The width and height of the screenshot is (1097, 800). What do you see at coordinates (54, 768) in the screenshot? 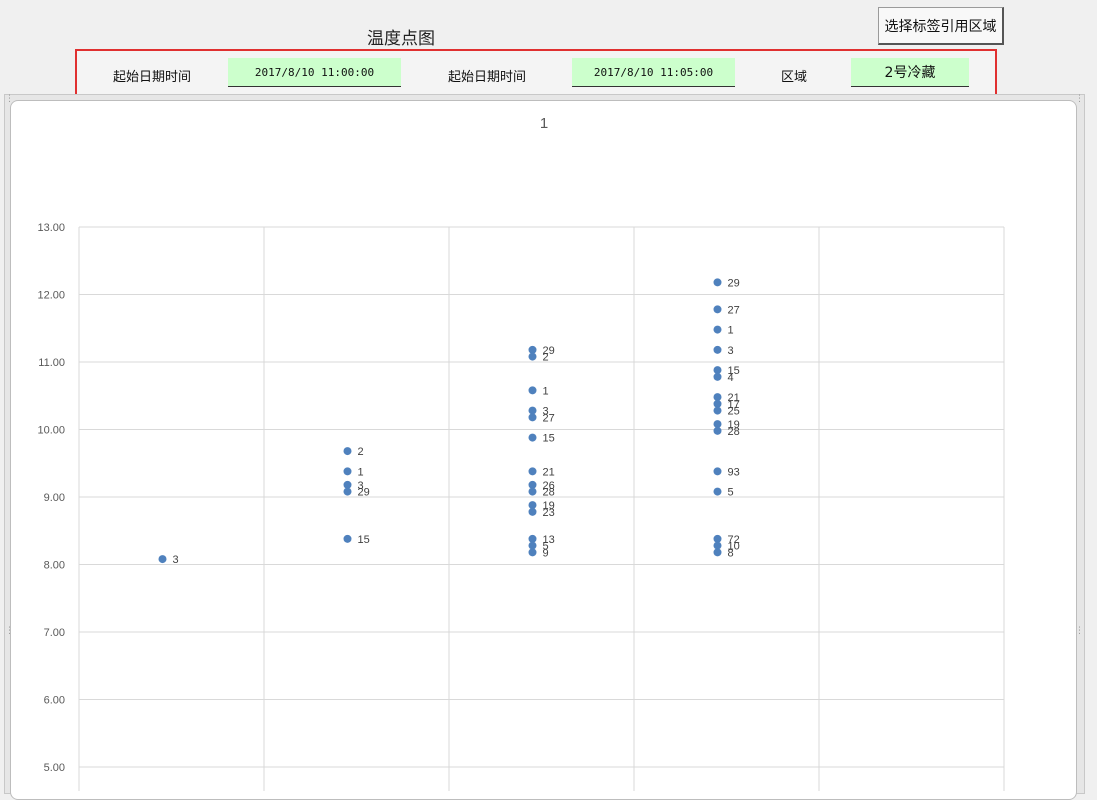
I see `y-tick-label: 5.00` at bounding box center [54, 768].